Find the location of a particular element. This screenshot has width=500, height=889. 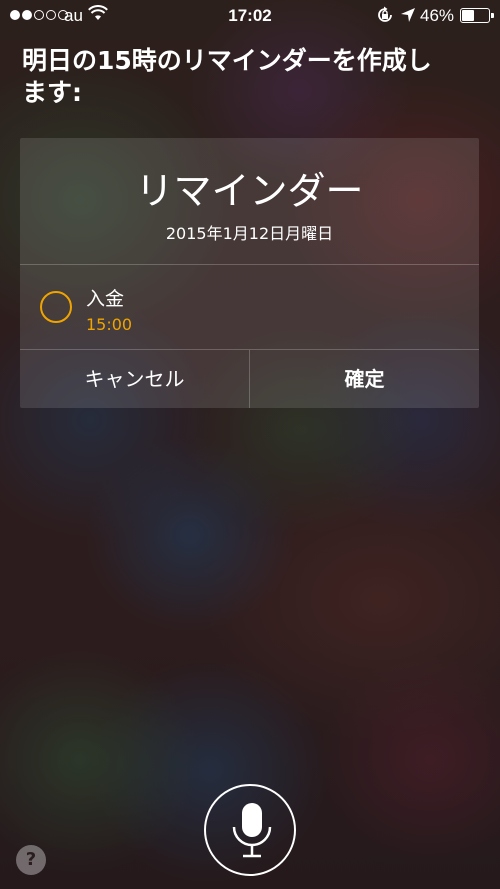

card-title: リマインダー is located at coordinates (249, 191).